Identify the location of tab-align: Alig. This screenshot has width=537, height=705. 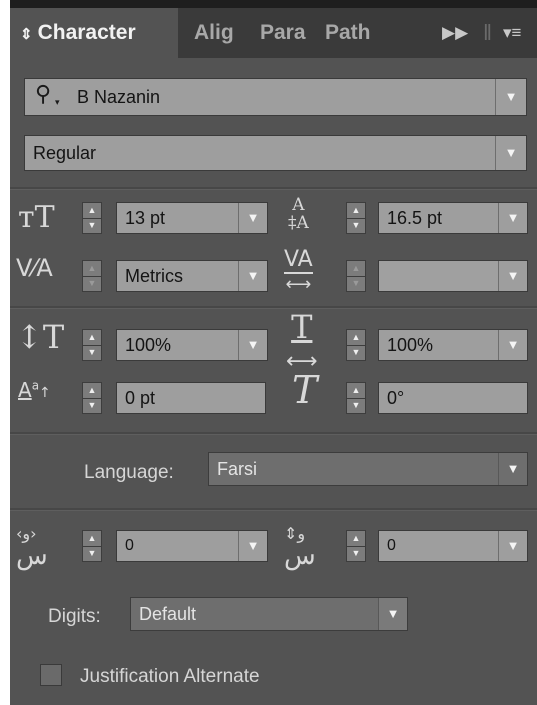
(223, 33).